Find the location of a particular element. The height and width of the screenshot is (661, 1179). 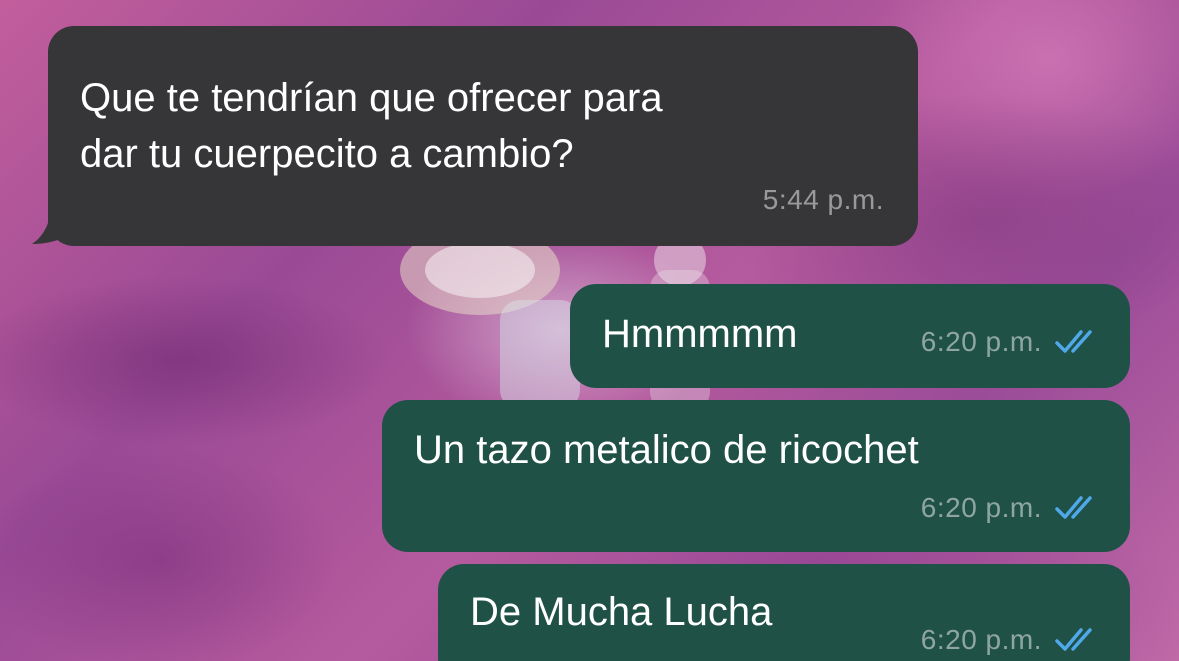

bubble-tail-icon is located at coordinates (53, 220).